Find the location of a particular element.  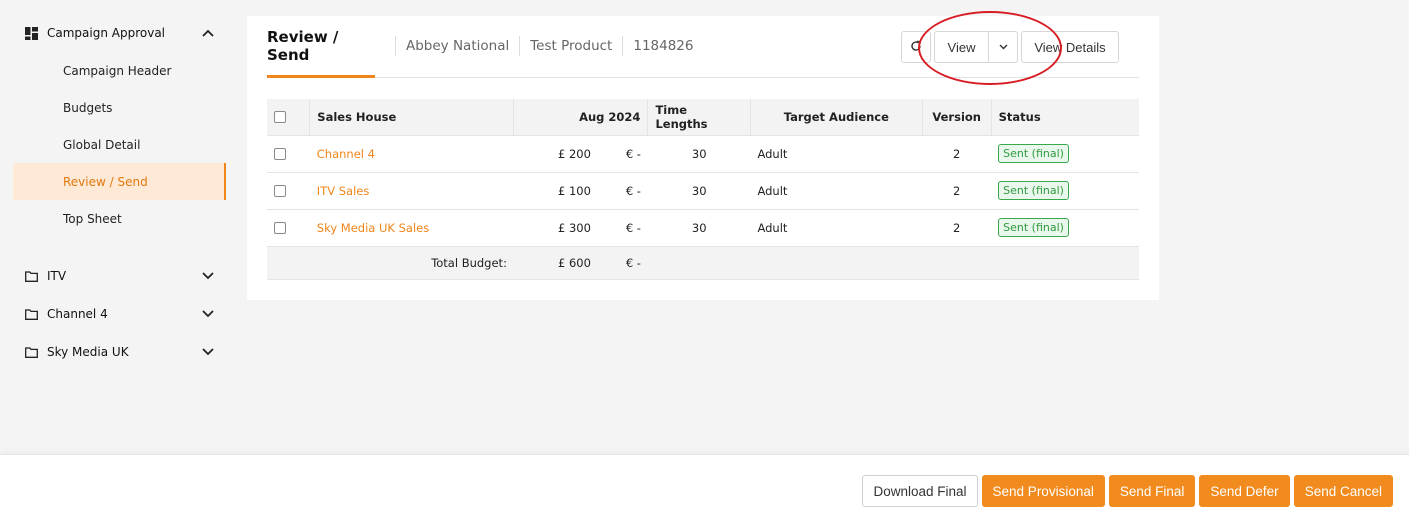

sidebar-item-label: Campaign Header is located at coordinates (117, 70).